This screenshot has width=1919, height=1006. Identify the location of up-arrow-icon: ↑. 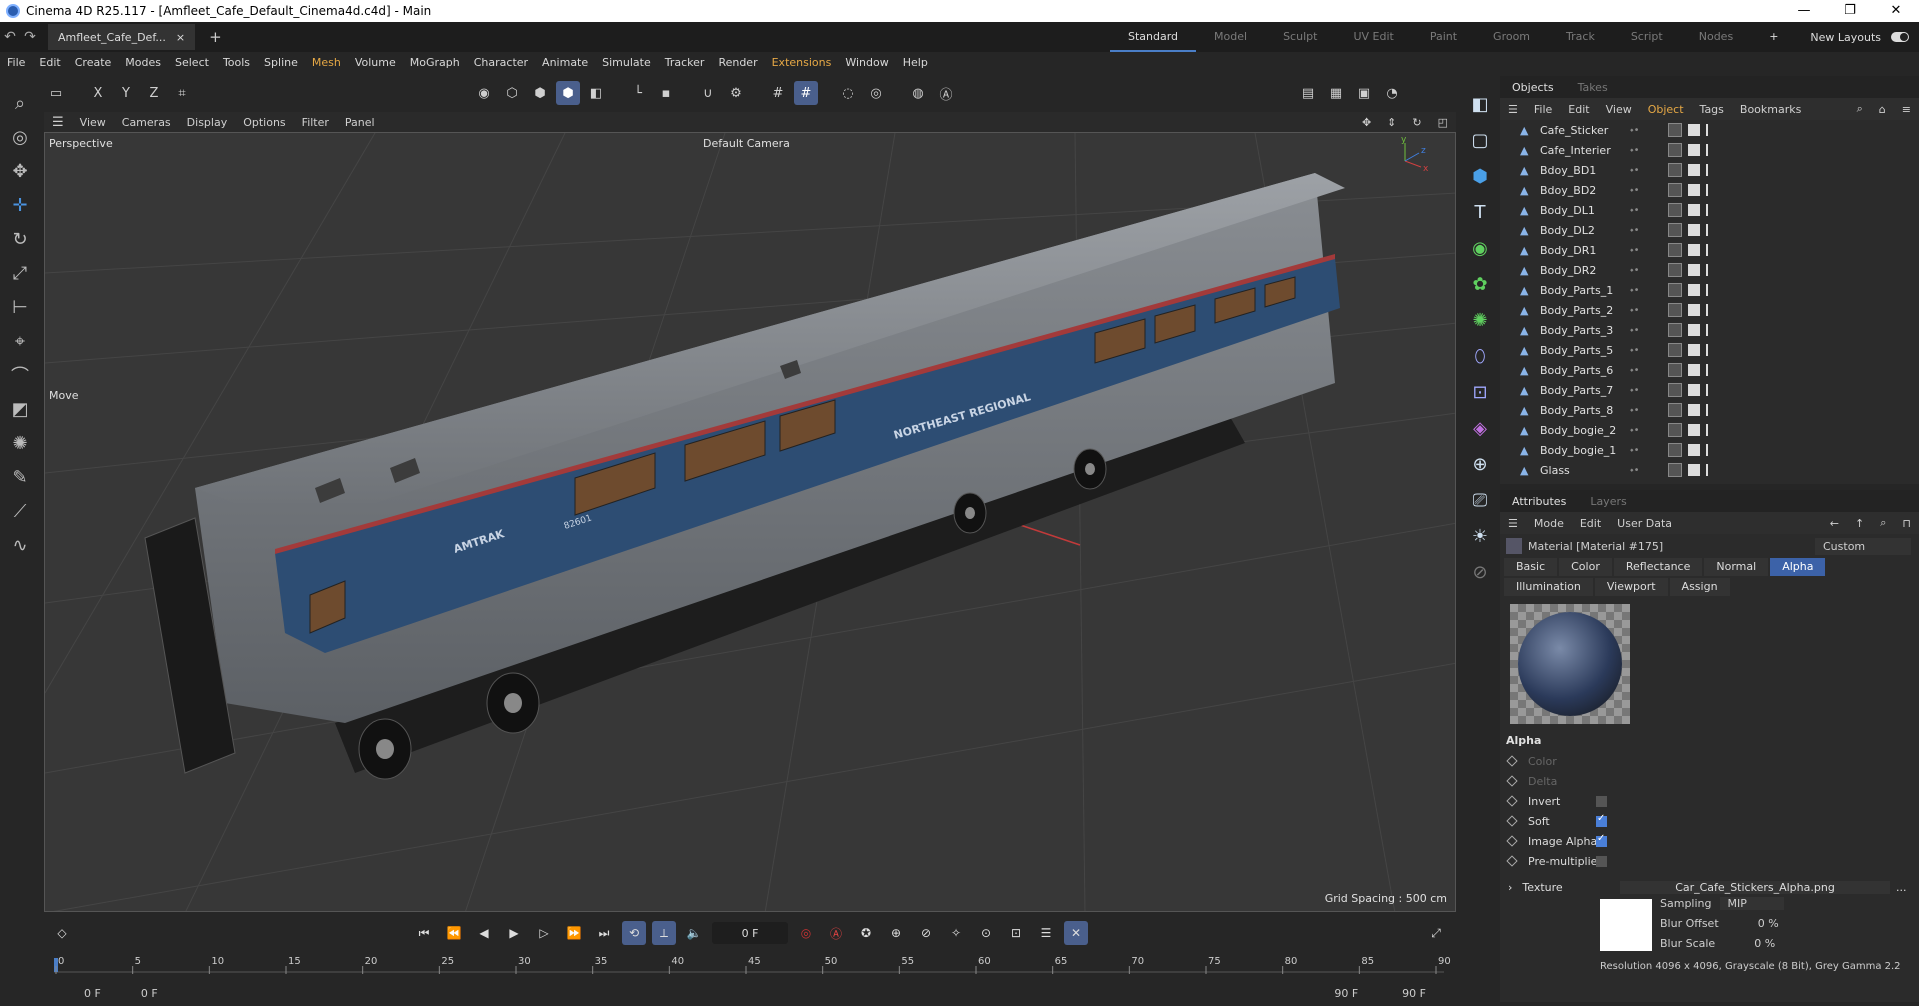
(1859, 523).